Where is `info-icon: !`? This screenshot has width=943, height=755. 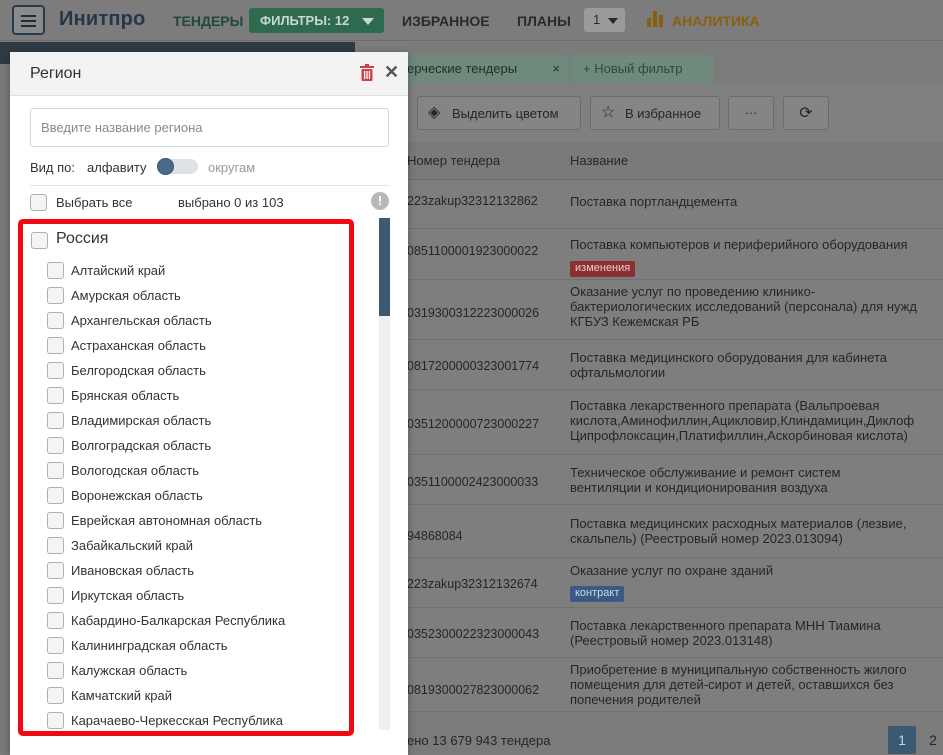 info-icon: ! is located at coordinates (380, 201).